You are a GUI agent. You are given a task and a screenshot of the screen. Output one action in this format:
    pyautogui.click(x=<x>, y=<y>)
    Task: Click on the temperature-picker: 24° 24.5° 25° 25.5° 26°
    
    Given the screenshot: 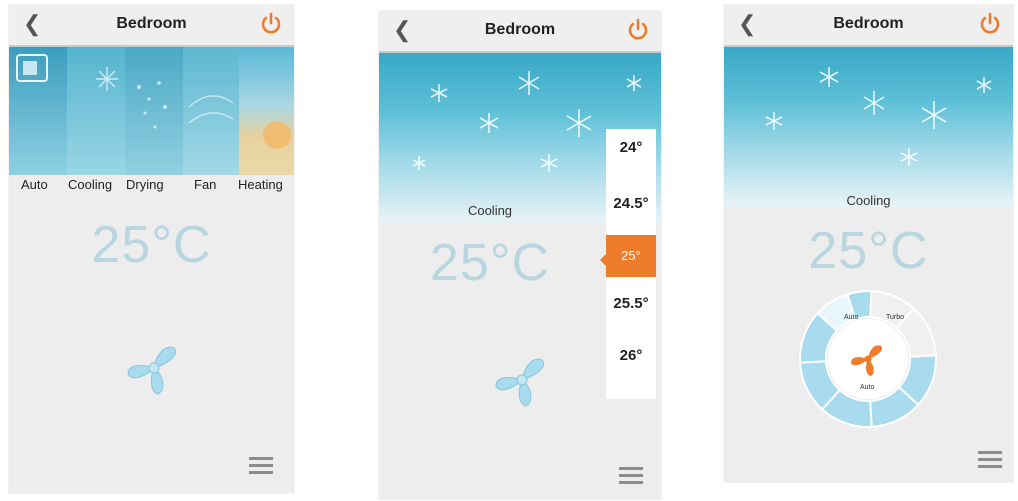 What is the action you would take?
    pyautogui.click(x=631, y=264)
    